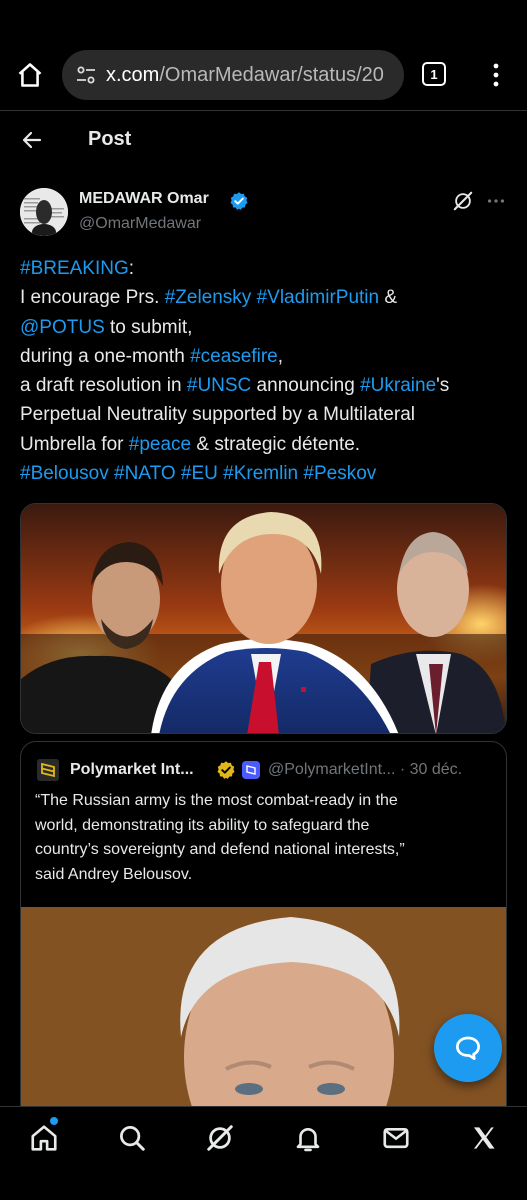  What do you see at coordinates (199, 473) in the screenshot?
I see `hashtag-link: #EU` at bounding box center [199, 473].